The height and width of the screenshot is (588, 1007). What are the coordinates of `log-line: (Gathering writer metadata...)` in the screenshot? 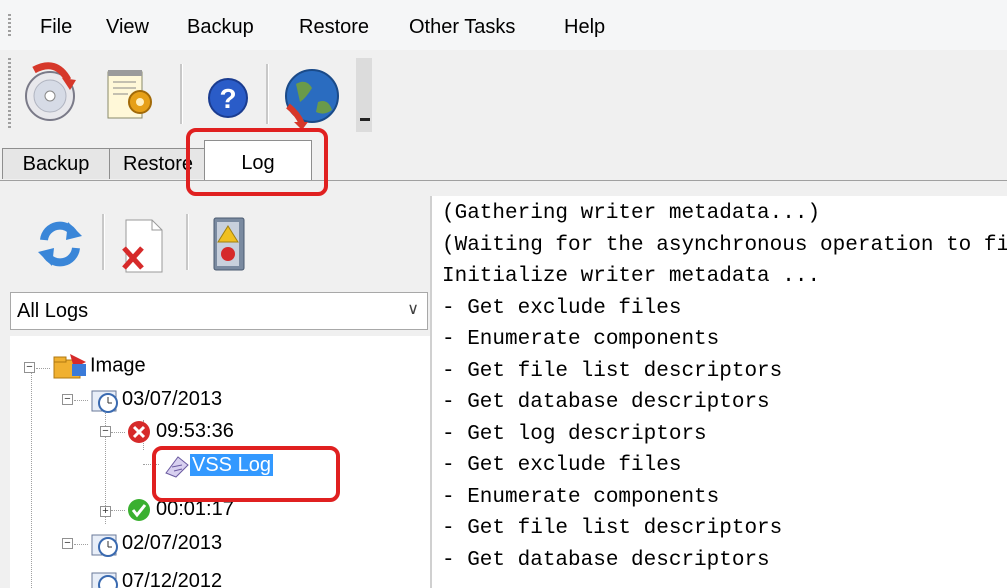 It's located at (631, 213).